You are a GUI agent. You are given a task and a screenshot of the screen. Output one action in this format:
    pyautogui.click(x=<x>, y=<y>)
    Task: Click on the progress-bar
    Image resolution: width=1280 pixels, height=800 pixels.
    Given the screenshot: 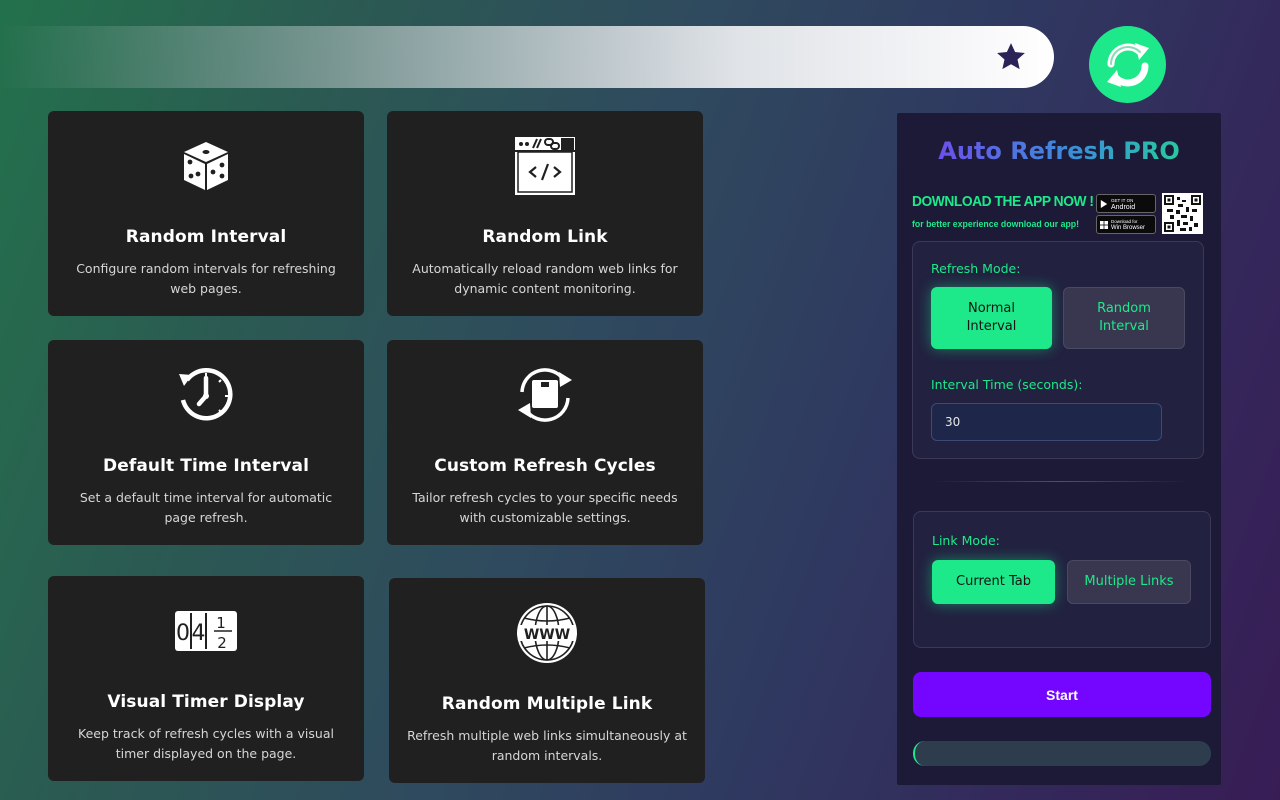 What is the action you would take?
    pyautogui.click(x=1062, y=753)
    